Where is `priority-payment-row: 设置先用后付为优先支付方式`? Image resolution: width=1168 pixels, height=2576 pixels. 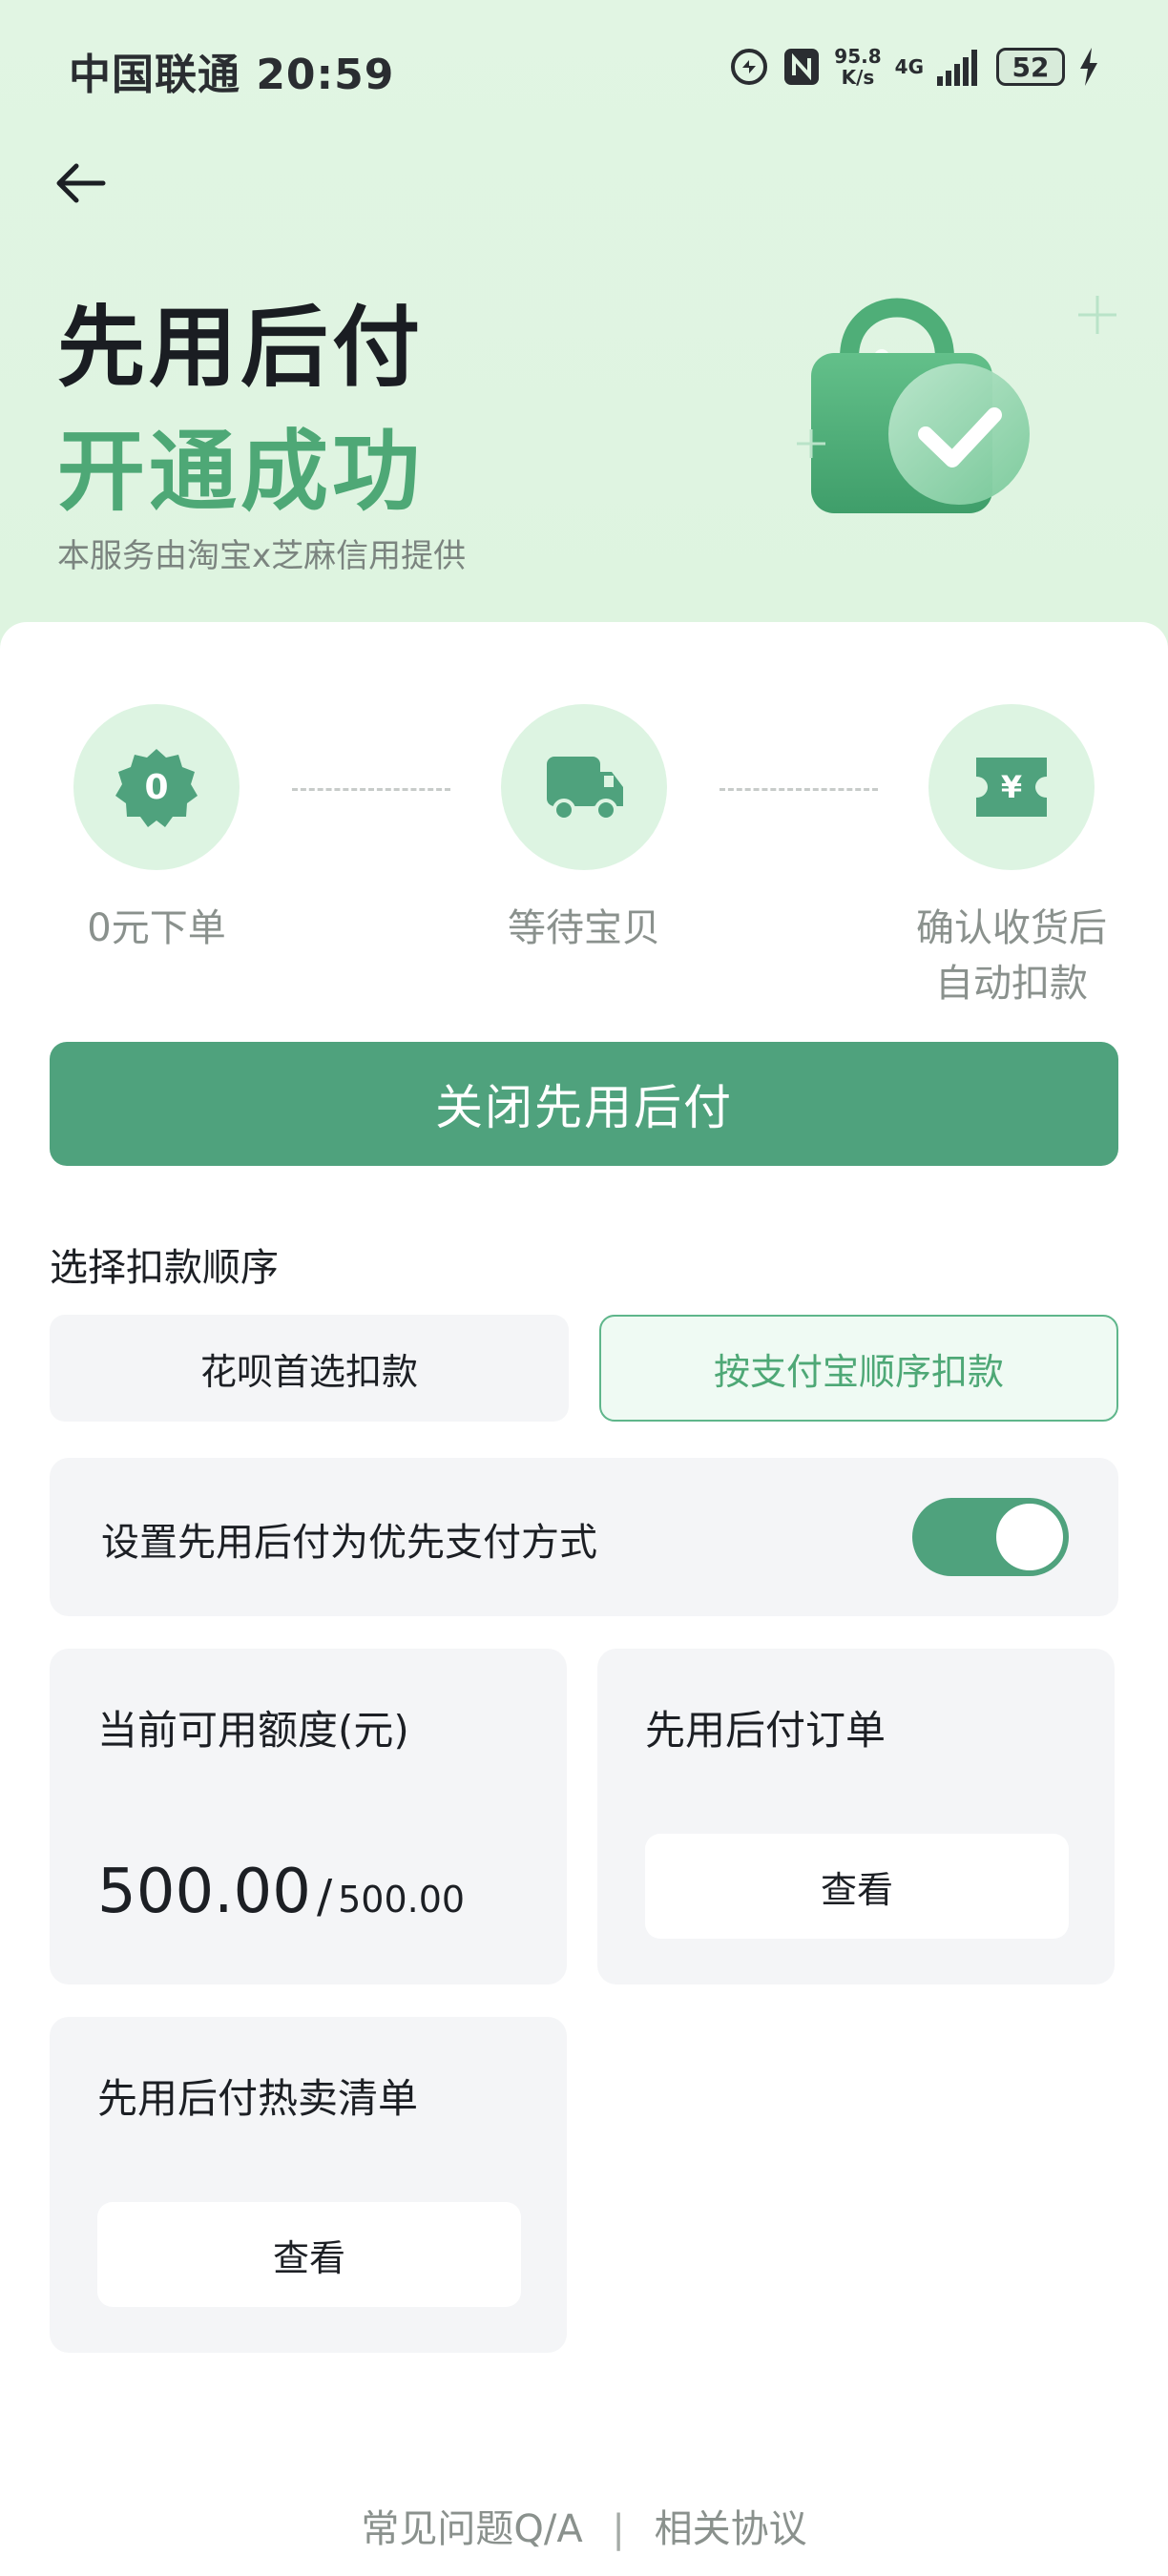 priority-payment-row: 设置先用后付为优先支付方式 is located at coordinates (584, 1537).